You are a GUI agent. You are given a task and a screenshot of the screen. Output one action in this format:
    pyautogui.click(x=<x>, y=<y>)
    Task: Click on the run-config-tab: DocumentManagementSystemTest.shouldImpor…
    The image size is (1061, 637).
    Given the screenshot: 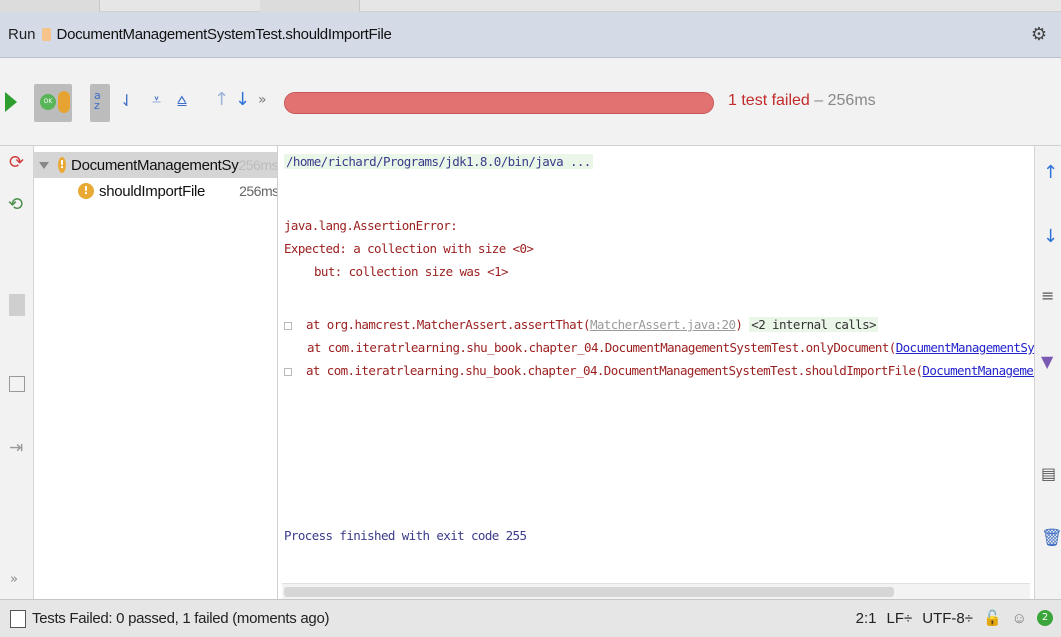 What is the action you would take?
    pyautogui.click(x=224, y=34)
    